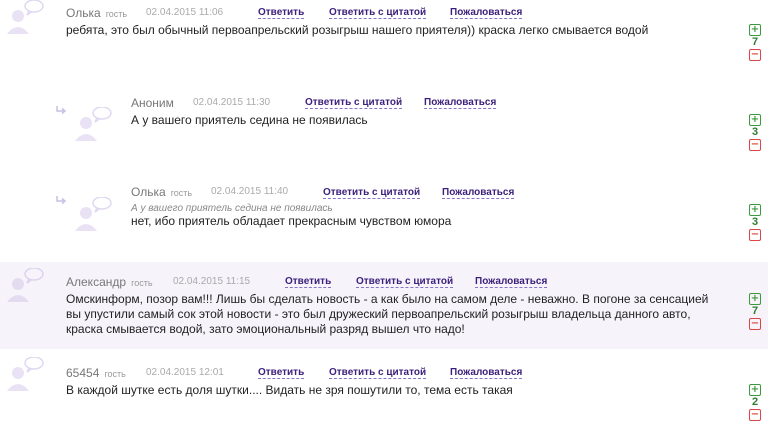 The image size is (768, 437). Describe the element at coordinates (250, 191) in the screenshot. I see `comment-date: 02.04.2015 11:40` at that location.